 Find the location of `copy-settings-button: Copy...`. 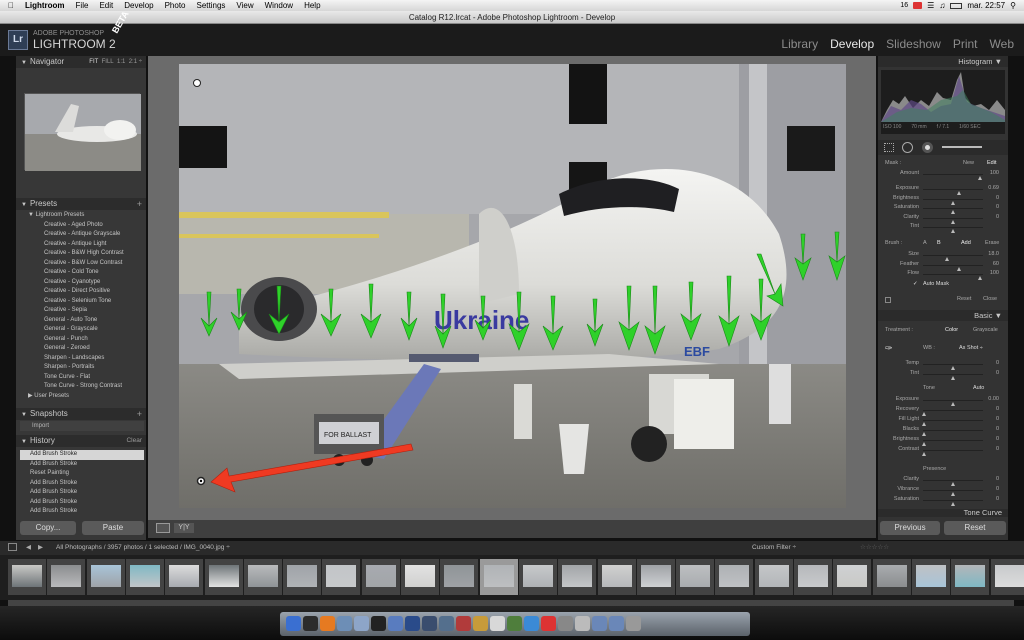

copy-settings-button: Copy... is located at coordinates (48, 528).